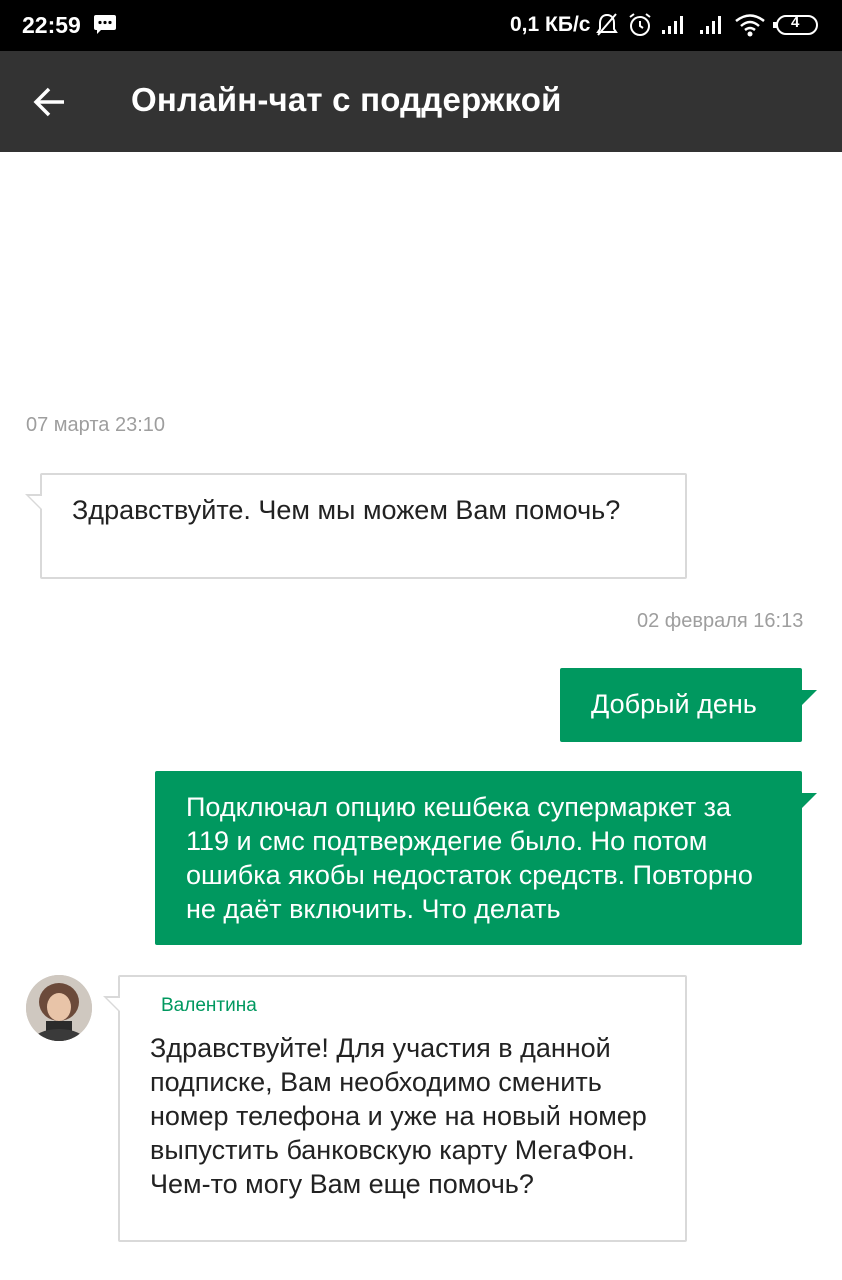 The height and width of the screenshot is (1280, 842). What do you see at coordinates (209, 1005) in the screenshot?
I see `sender-name: Валентина` at bounding box center [209, 1005].